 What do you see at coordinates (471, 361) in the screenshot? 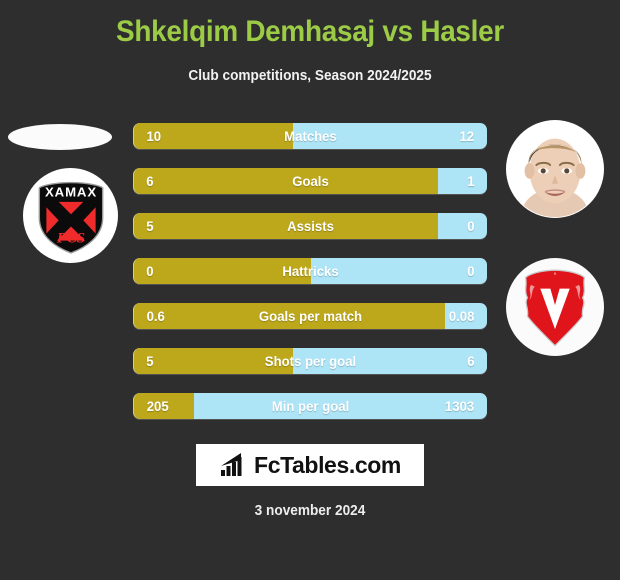
I see `right-value: 6` at bounding box center [471, 361].